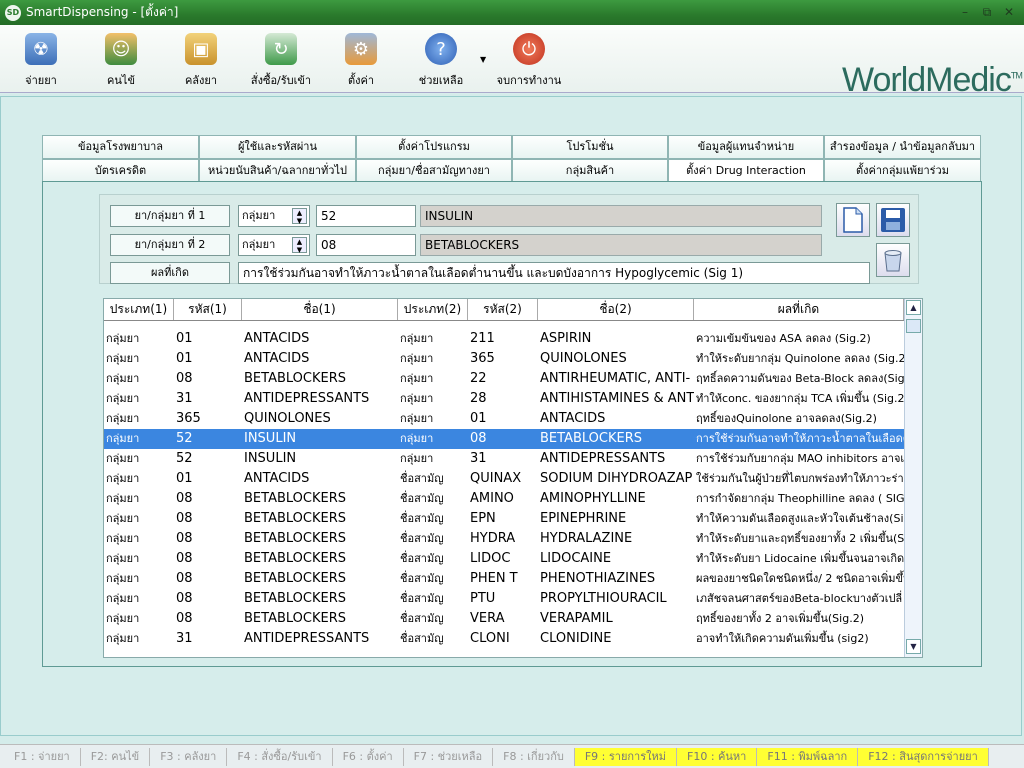 This screenshot has width=1024, height=768. What do you see at coordinates (913, 478) in the screenshot?
I see `vertical-scrollbar: ▲ ▼` at bounding box center [913, 478].